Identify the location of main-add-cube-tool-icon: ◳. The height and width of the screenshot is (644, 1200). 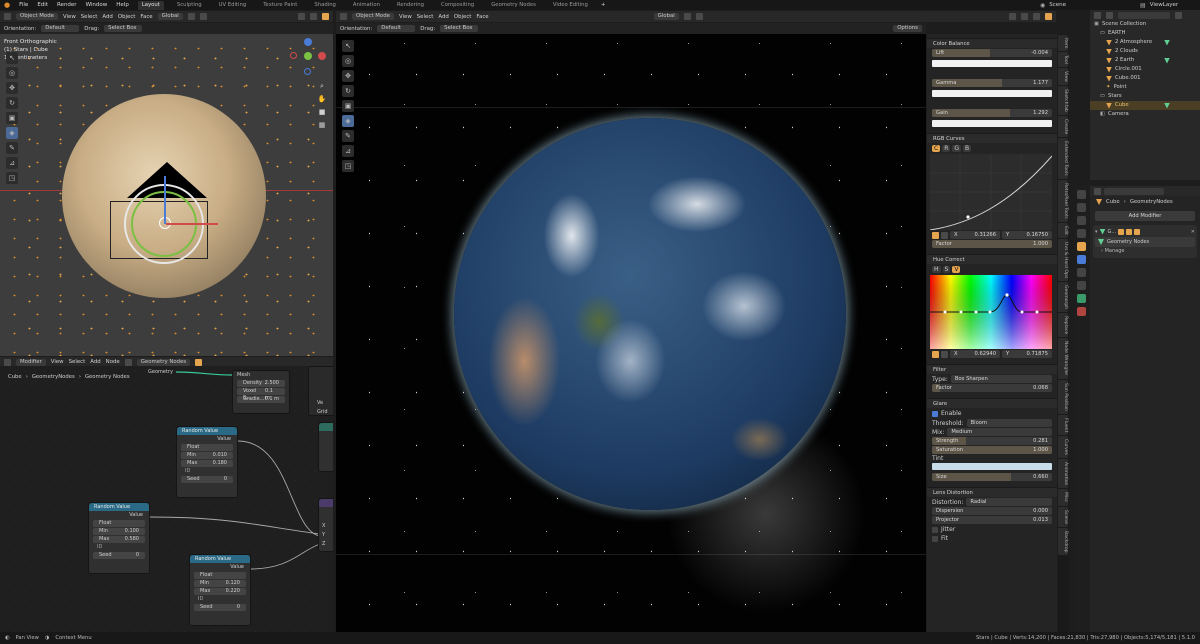
(348, 166).